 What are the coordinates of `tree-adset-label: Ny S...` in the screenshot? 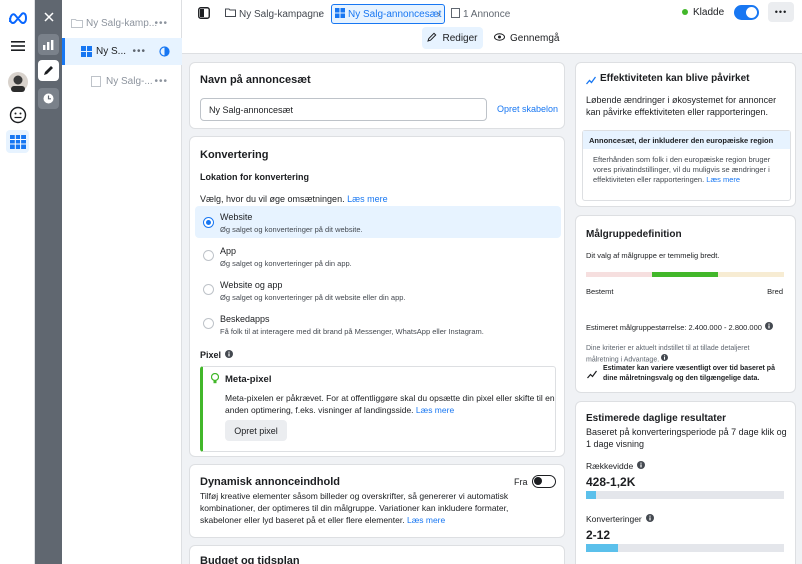 It's located at (111, 51).